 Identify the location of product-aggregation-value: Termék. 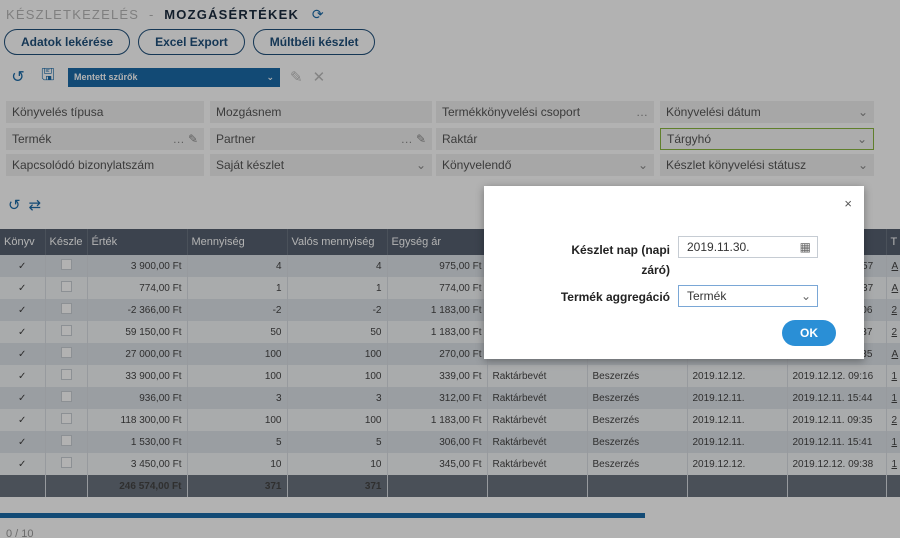
(707, 296).